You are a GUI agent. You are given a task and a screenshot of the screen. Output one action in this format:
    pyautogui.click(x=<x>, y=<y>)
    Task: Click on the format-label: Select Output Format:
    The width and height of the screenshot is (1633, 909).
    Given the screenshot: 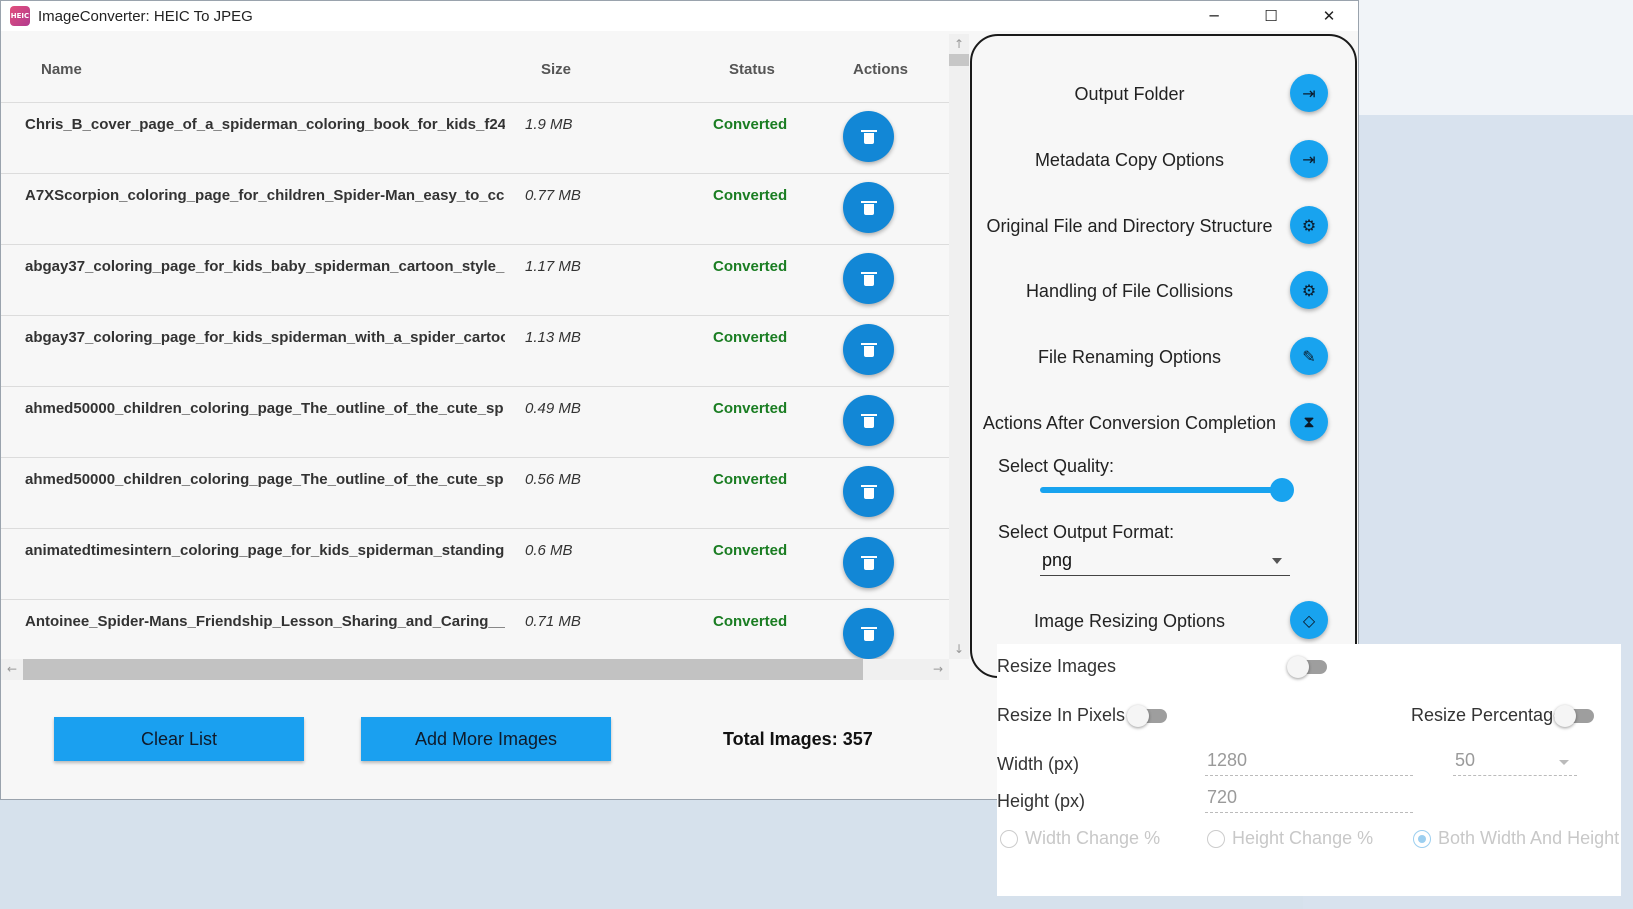 What is the action you would take?
    pyautogui.click(x=1086, y=532)
    